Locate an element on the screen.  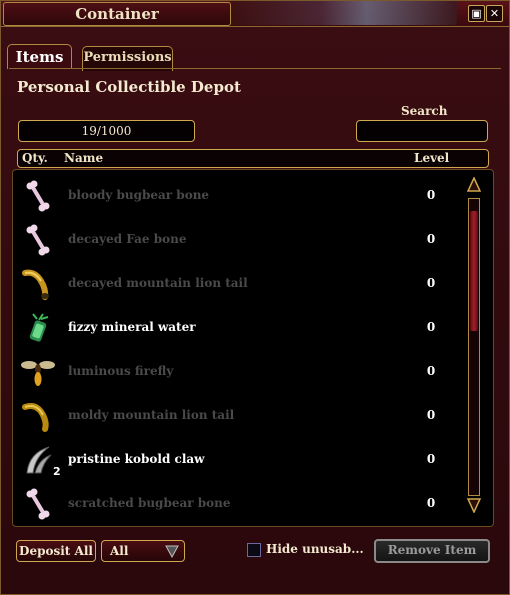
item-name: scratched bugbear bone is located at coordinates (149, 503).